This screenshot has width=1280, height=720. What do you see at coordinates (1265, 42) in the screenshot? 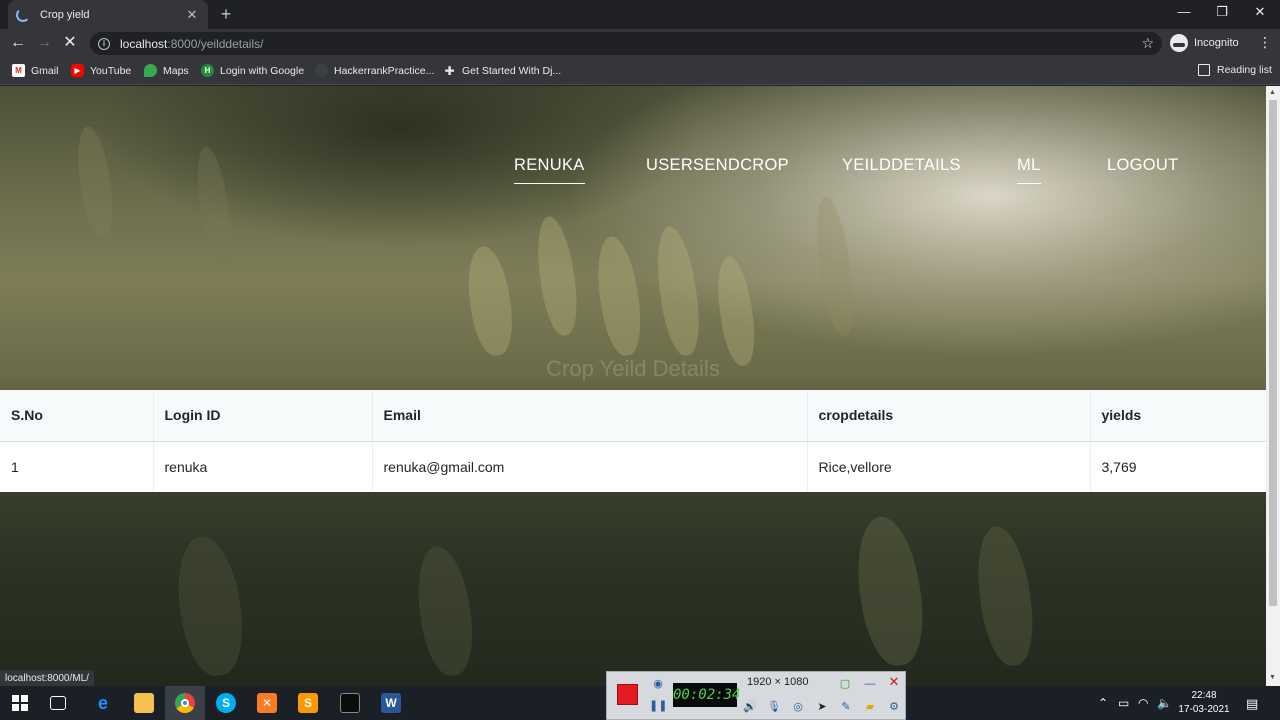
I see `browser-menu-icon: ⋮` at bounding box center [1265, 42].